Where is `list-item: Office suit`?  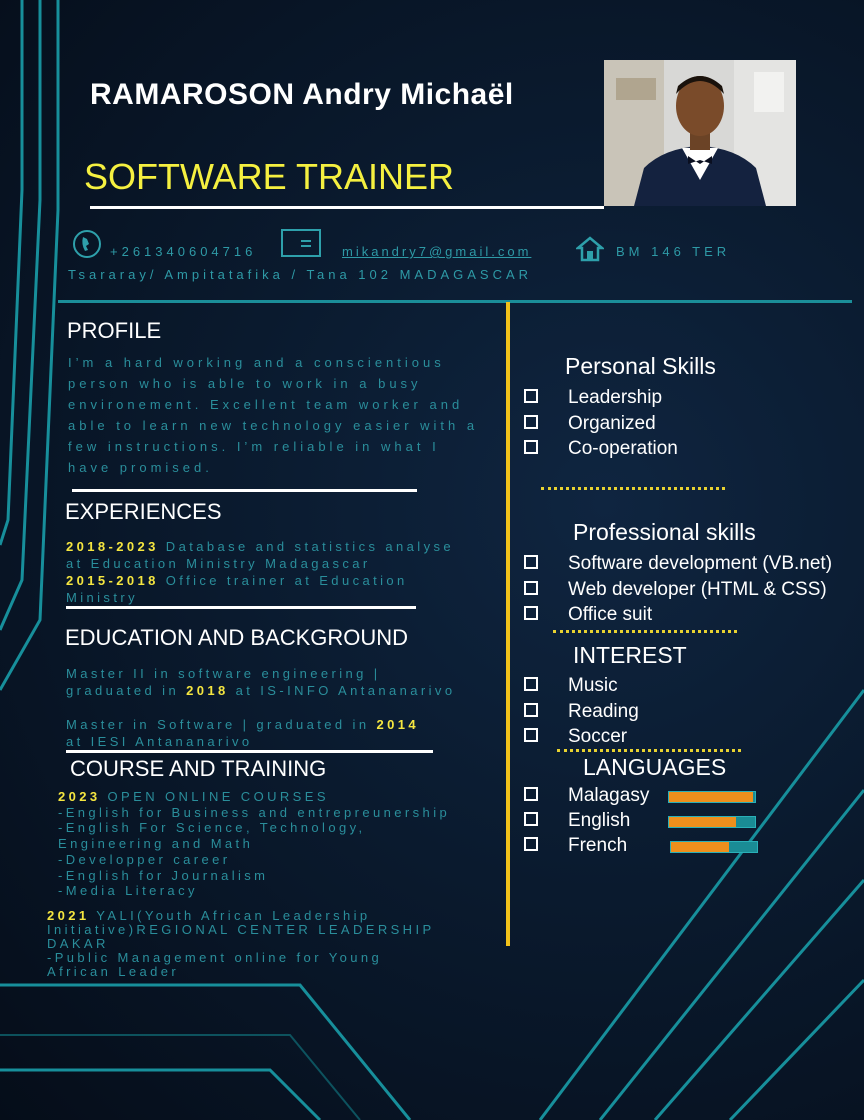 list-item: Office suit is located at coordinates (678, 617).